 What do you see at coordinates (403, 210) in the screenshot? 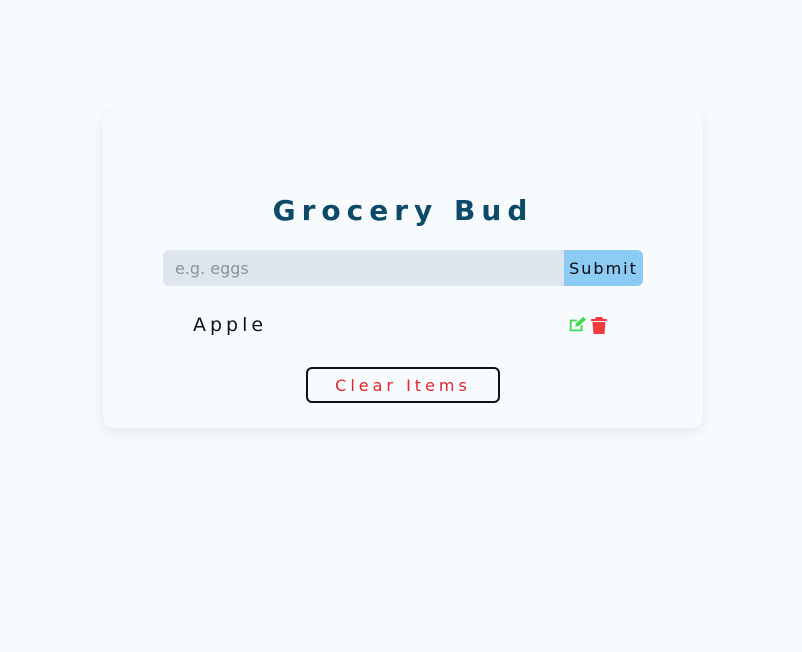
I see `page-title: Grocery Bud` at bounding box center [403, 210].